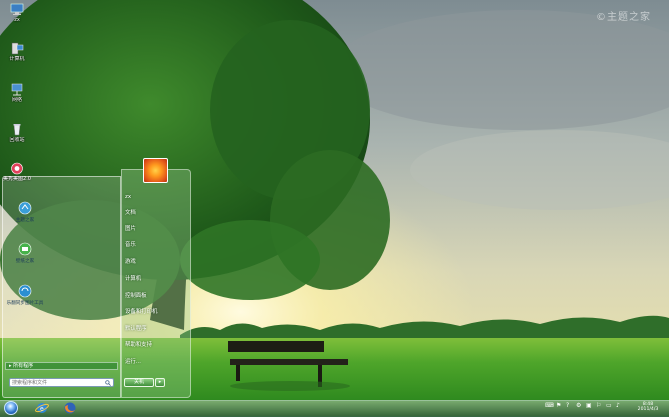 This screenshot has height=417, width=669. What do you see at coordinates (130, 229) in the screenshot?
I see `start-right-item-pictures: 图片` at bounding box center [130, 229].